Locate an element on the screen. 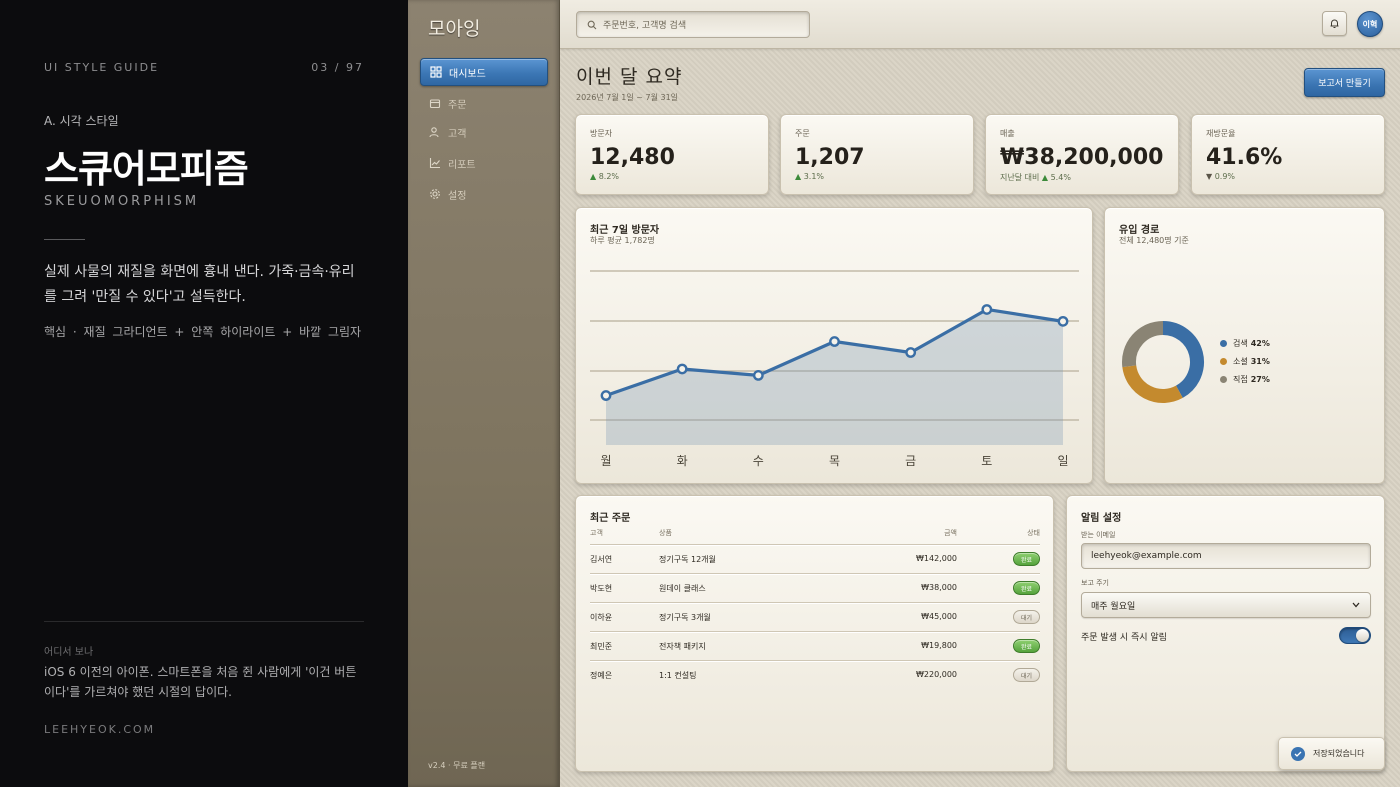 The height and width of the screenshot is (787, 1400). sidebar-item-label: 설정 is located at coordinates (457, 196).